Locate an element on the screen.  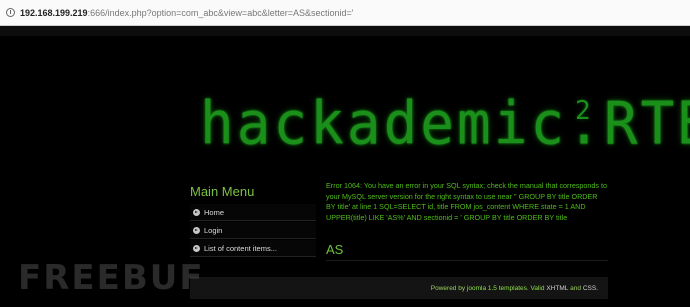
watermark: FREEBUF is located at coordinates (111, 278).